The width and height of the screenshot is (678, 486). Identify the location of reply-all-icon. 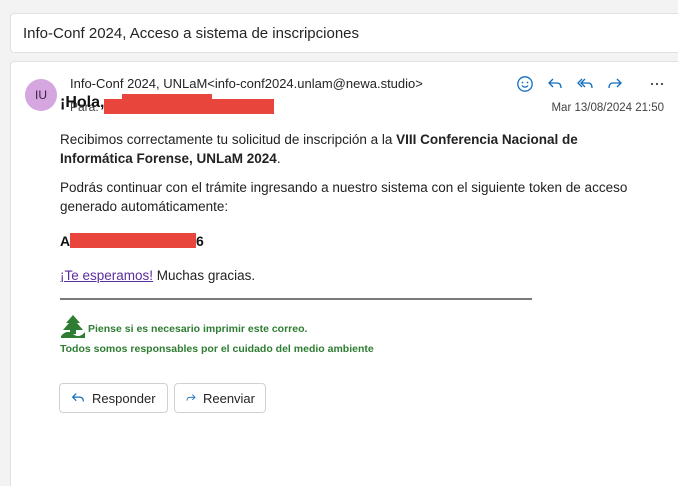
(585, 84).